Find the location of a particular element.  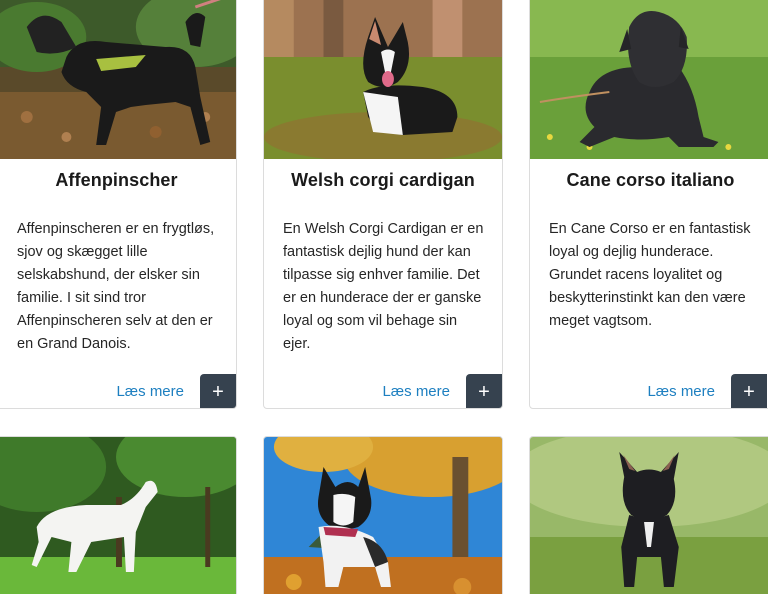

french-bulldog-black-photo is located at coordinates (649, 515).